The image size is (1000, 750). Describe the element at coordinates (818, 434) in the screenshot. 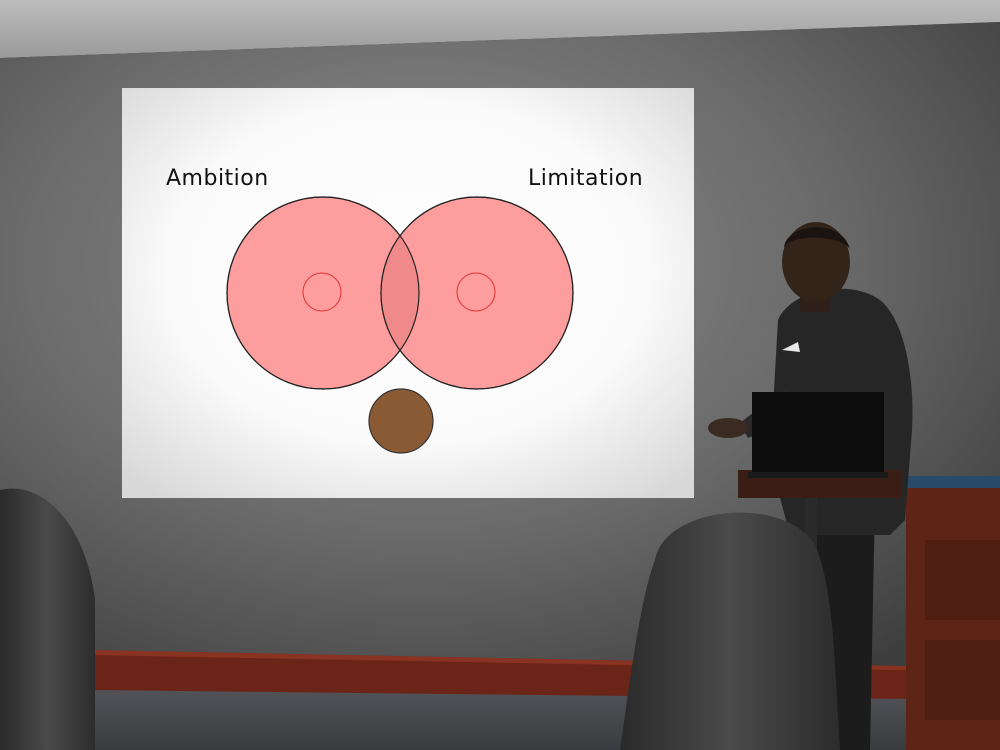

I see `laptop` at that location.